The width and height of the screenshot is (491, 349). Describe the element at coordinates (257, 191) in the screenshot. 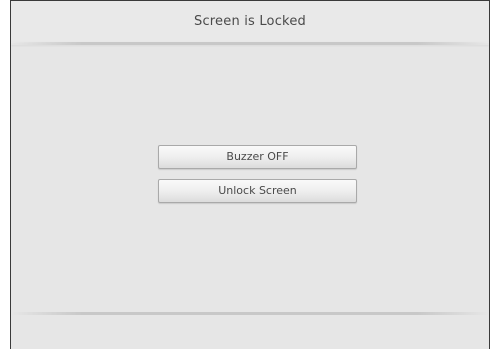

I see `unlock-screen-button: Unlock Screen` at that location.